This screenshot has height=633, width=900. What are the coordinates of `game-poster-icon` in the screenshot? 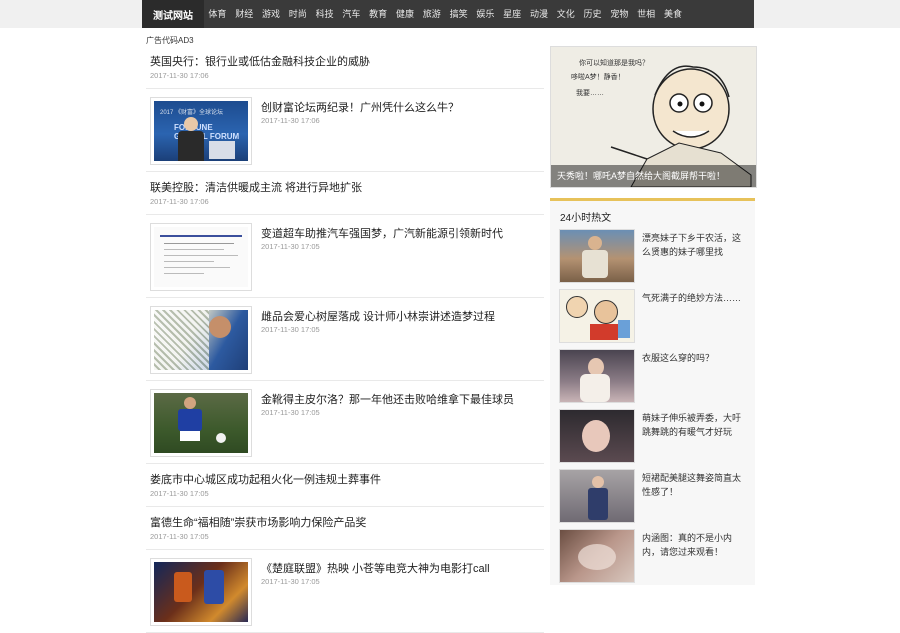 It's located at (201, 592).